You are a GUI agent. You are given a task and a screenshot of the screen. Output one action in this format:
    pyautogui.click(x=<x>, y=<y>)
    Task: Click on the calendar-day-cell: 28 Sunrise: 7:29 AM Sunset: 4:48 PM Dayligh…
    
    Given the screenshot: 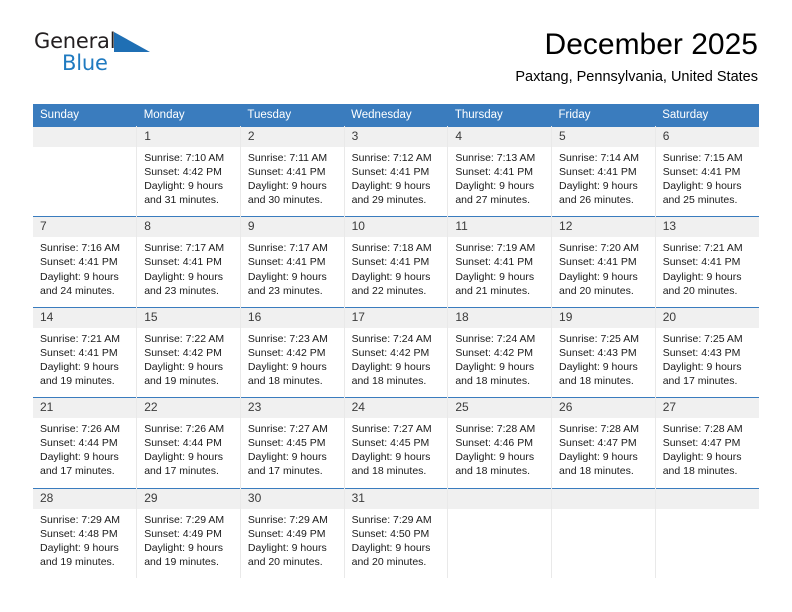 What is the action you would take?
    pyautogui.click(x=85, y=532)
    